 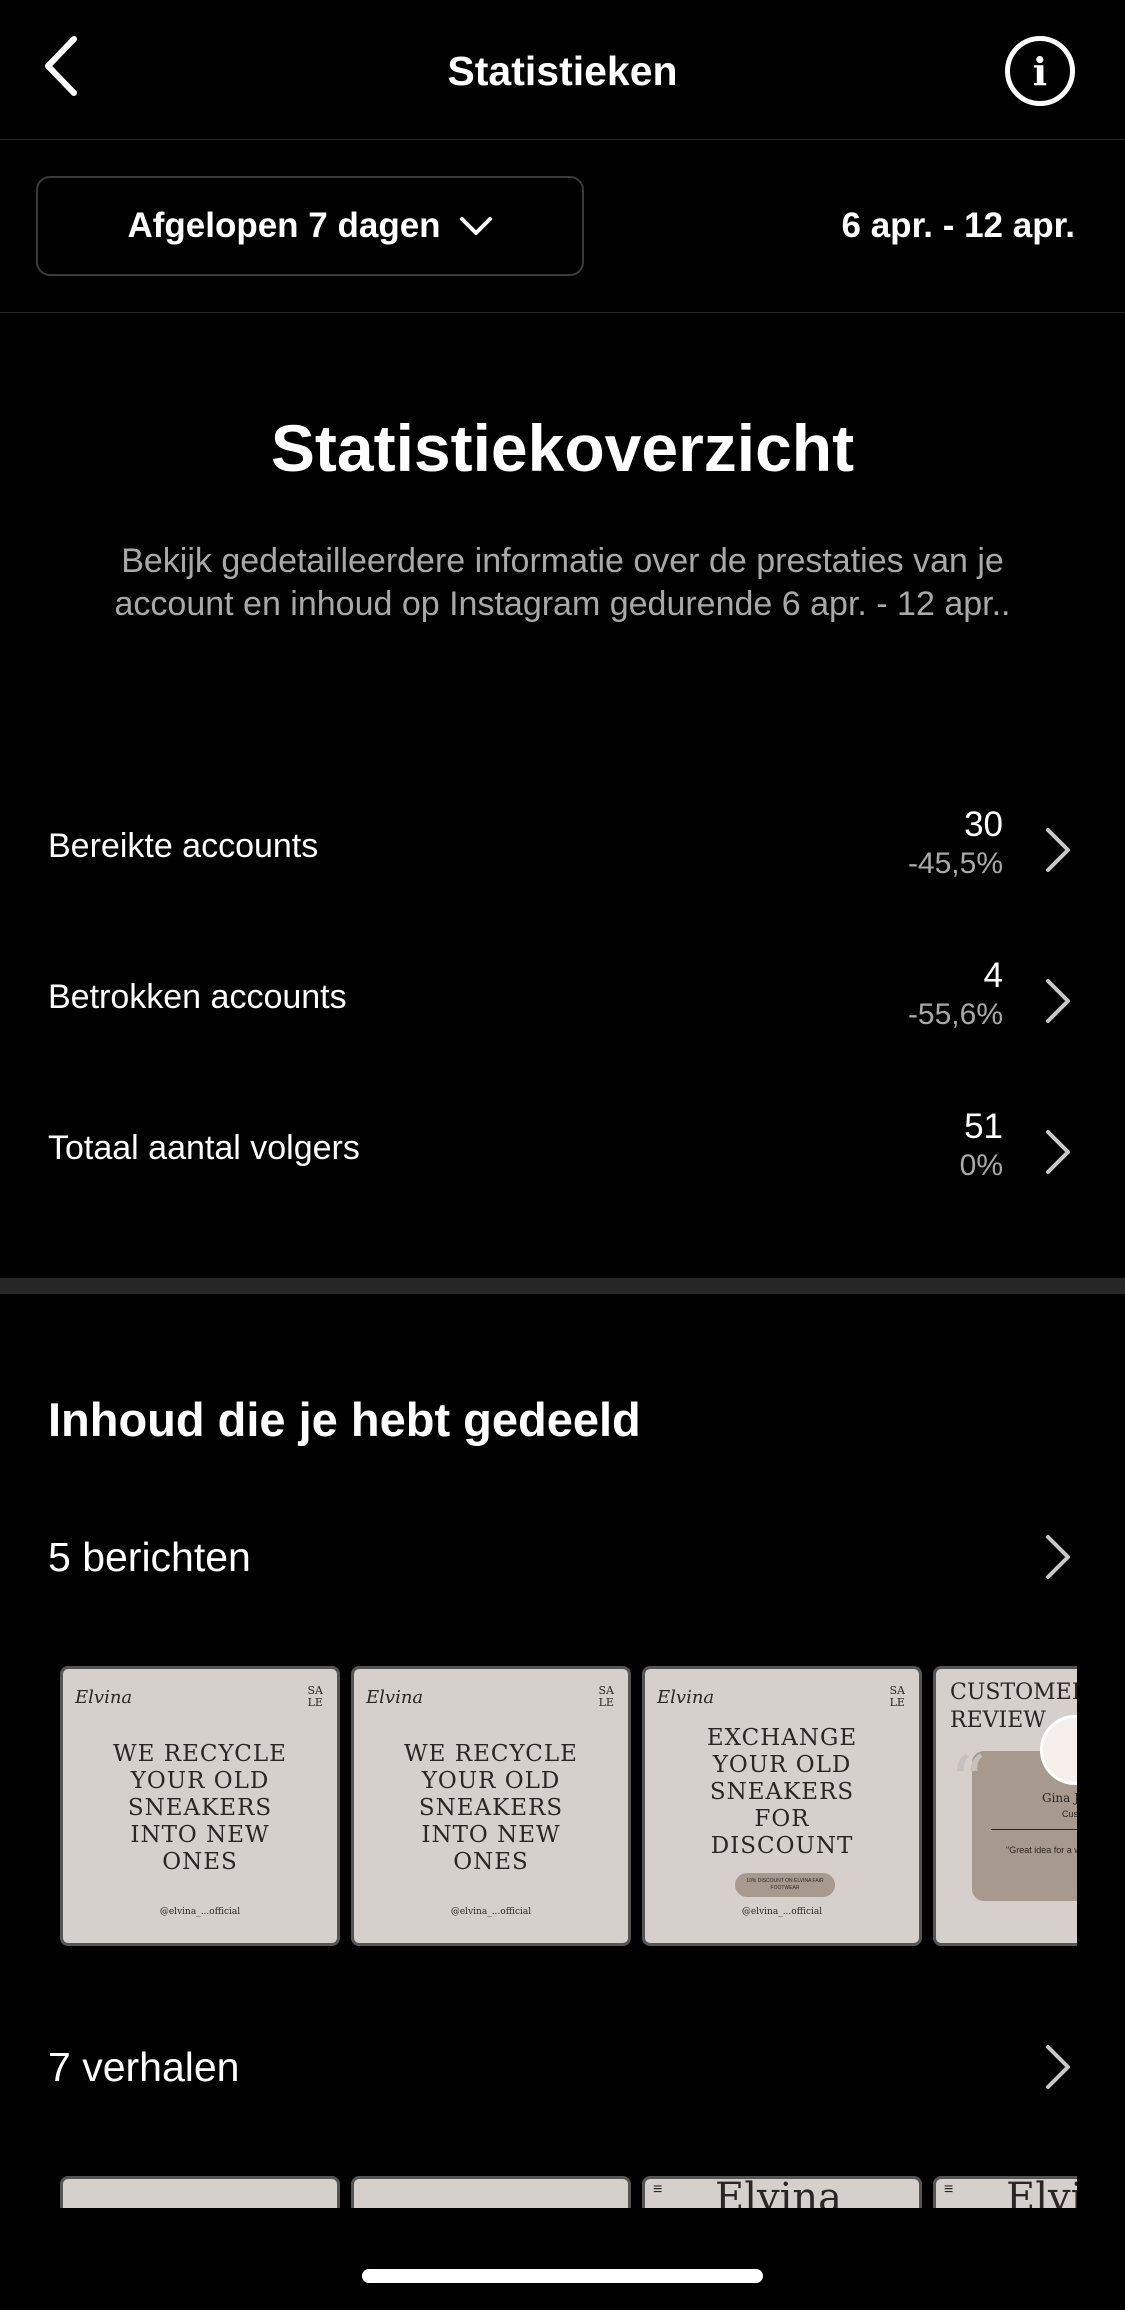 I want to click on overview-title: Statistiekoverzicht, so click(x=562, y=448).